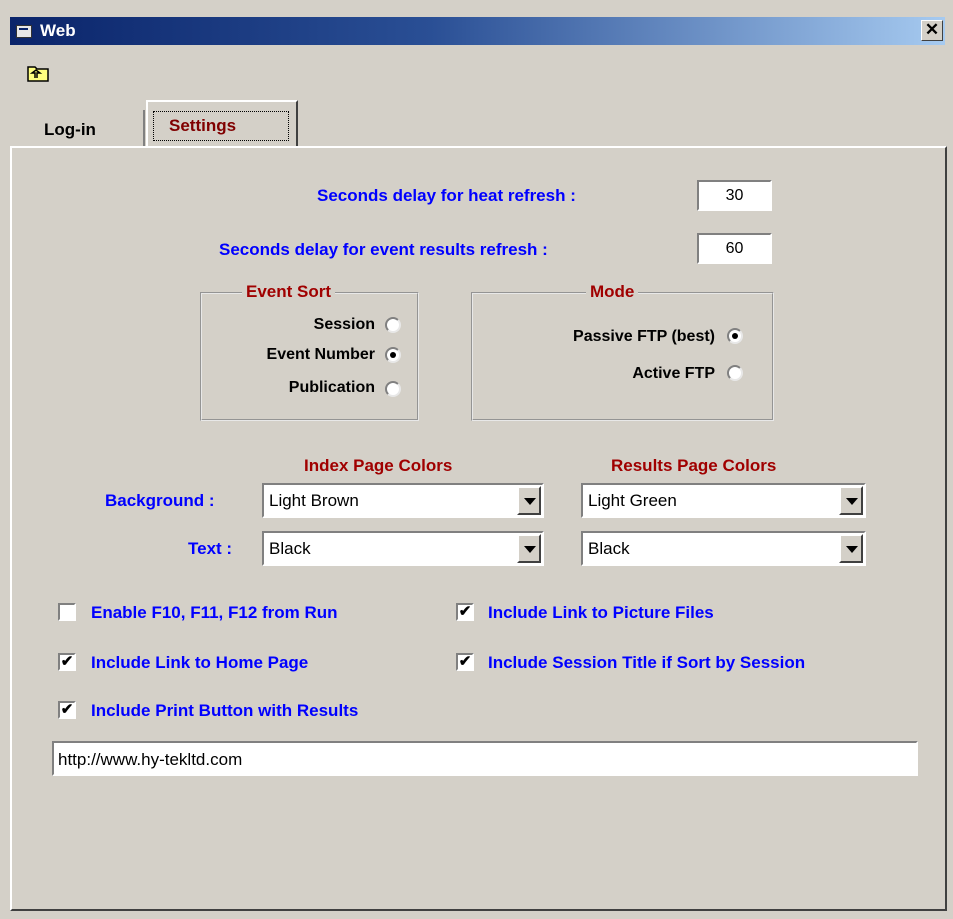  I want to click on sort-publication-label: Publication, so click(331, 387).